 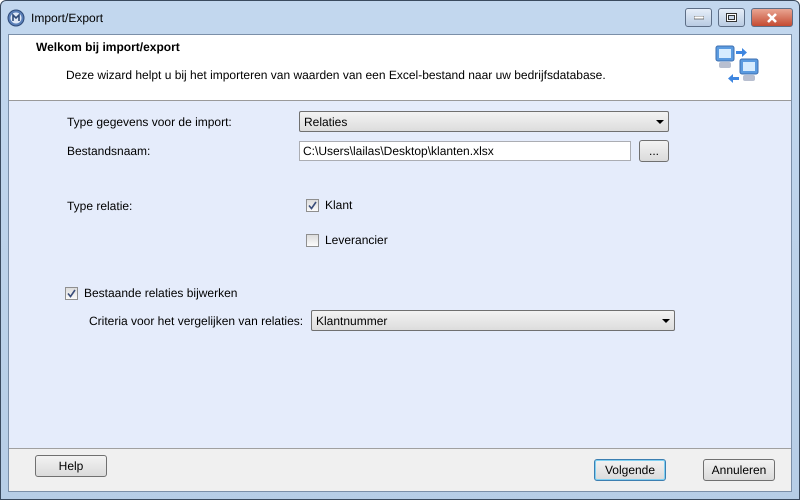 I want to click on checkbox-label: Leverancier, so click(x=356, y=240).